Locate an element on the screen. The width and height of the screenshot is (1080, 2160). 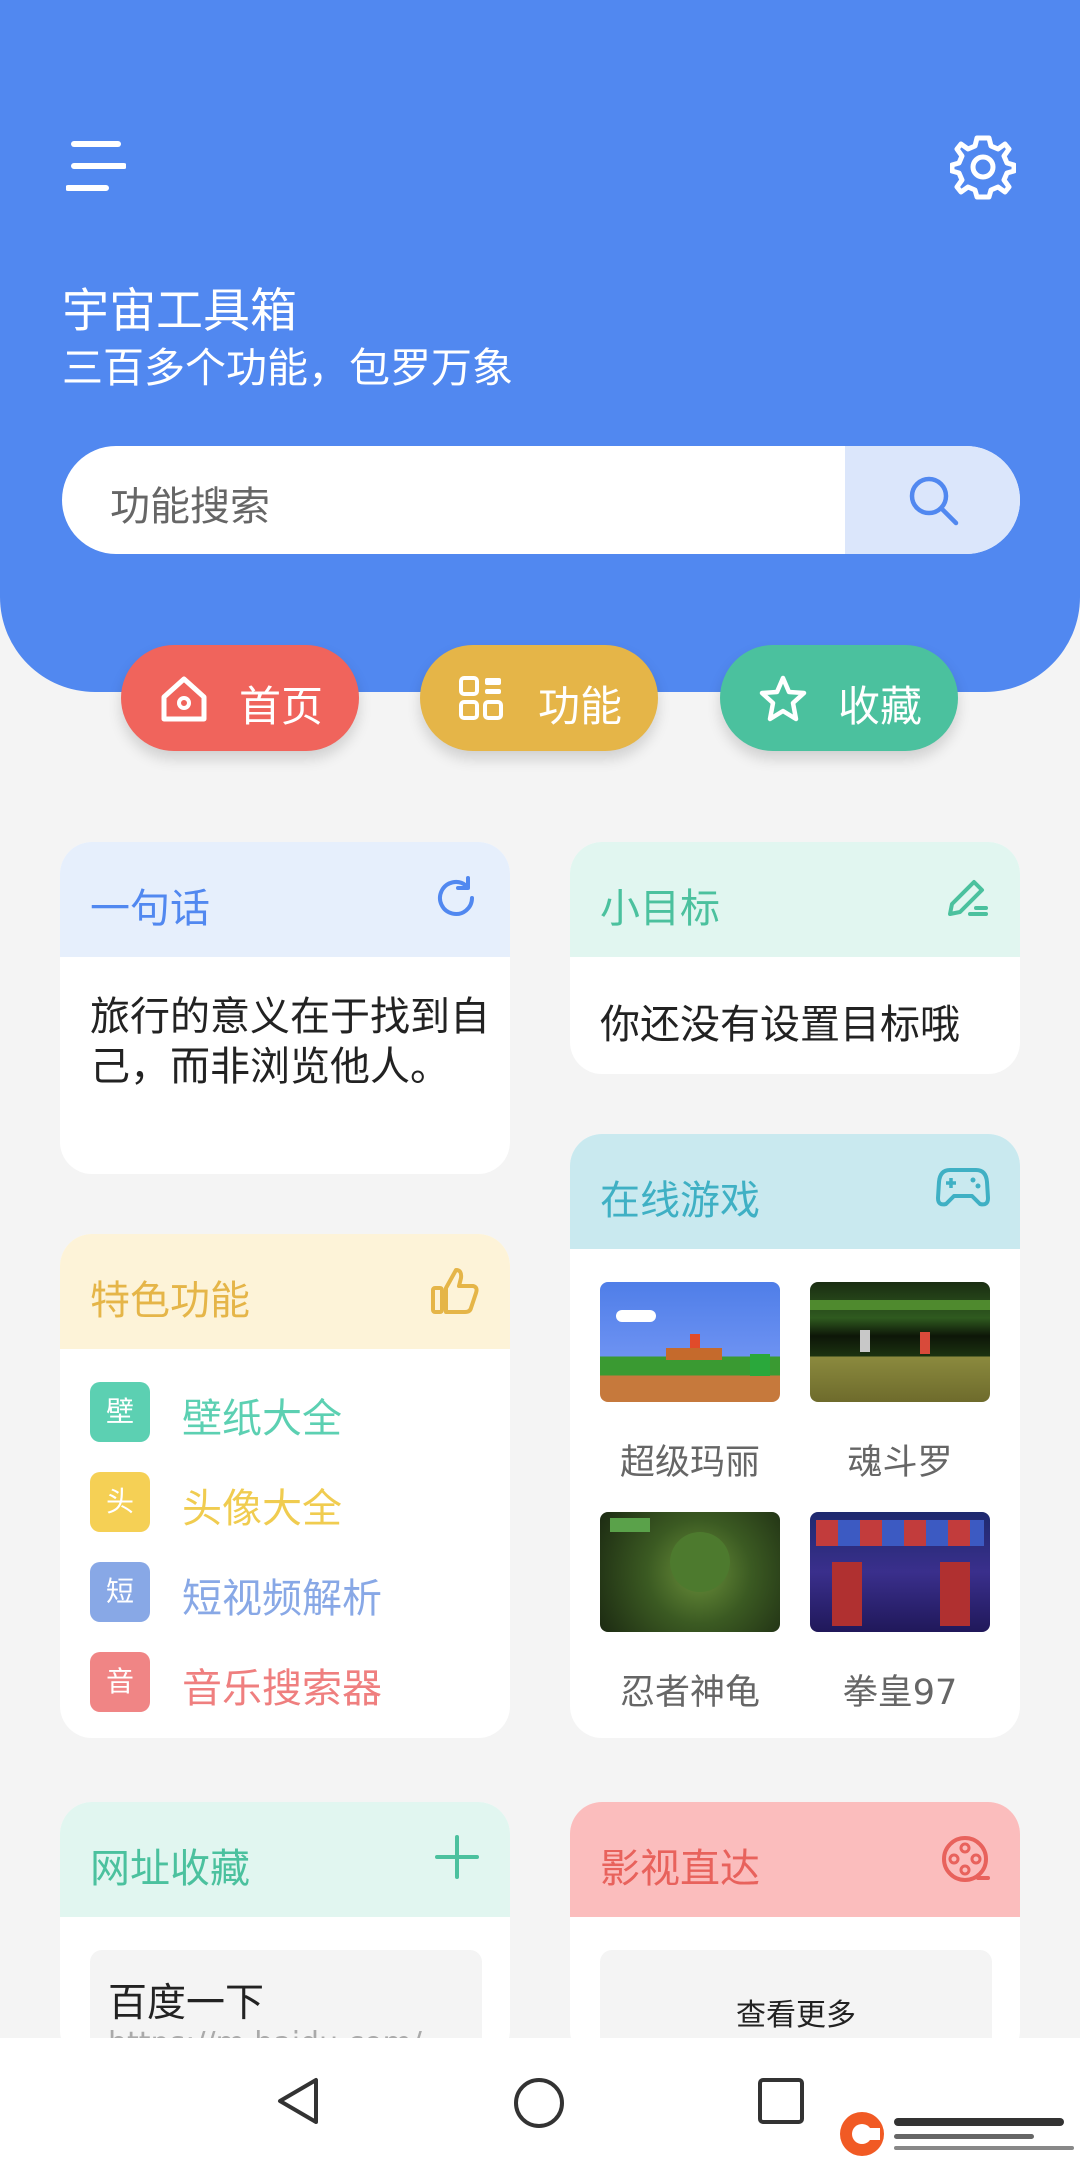
quote-card-title: 一句话 is located at coordinates (150, 909).